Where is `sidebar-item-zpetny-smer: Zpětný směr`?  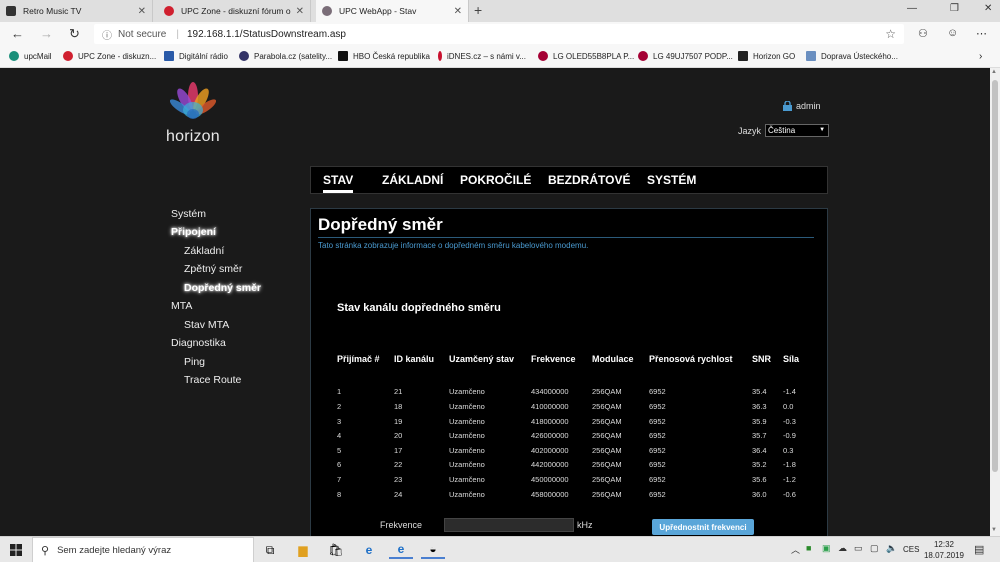 sidebar-item-zpetny-smer: Zpětný směr is located at coordinates (213, 269).